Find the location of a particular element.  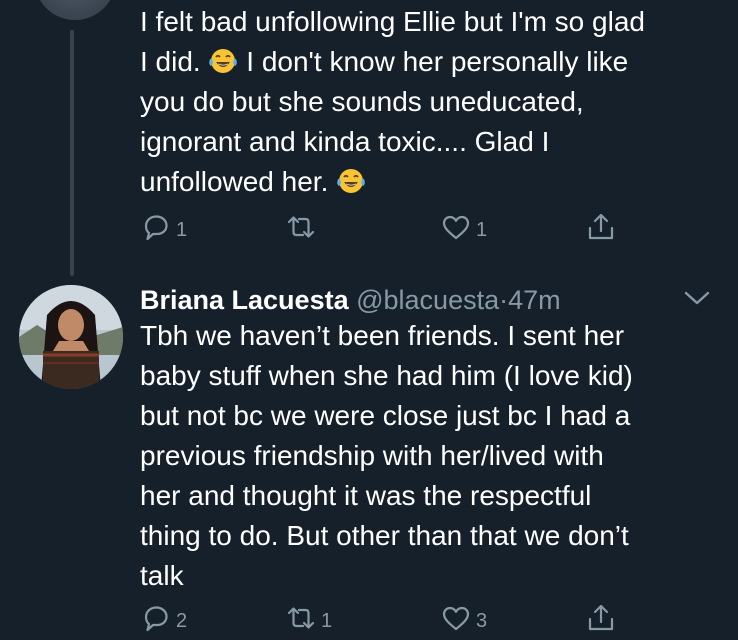

thread-connector-line is located at coordinates (72, 153).